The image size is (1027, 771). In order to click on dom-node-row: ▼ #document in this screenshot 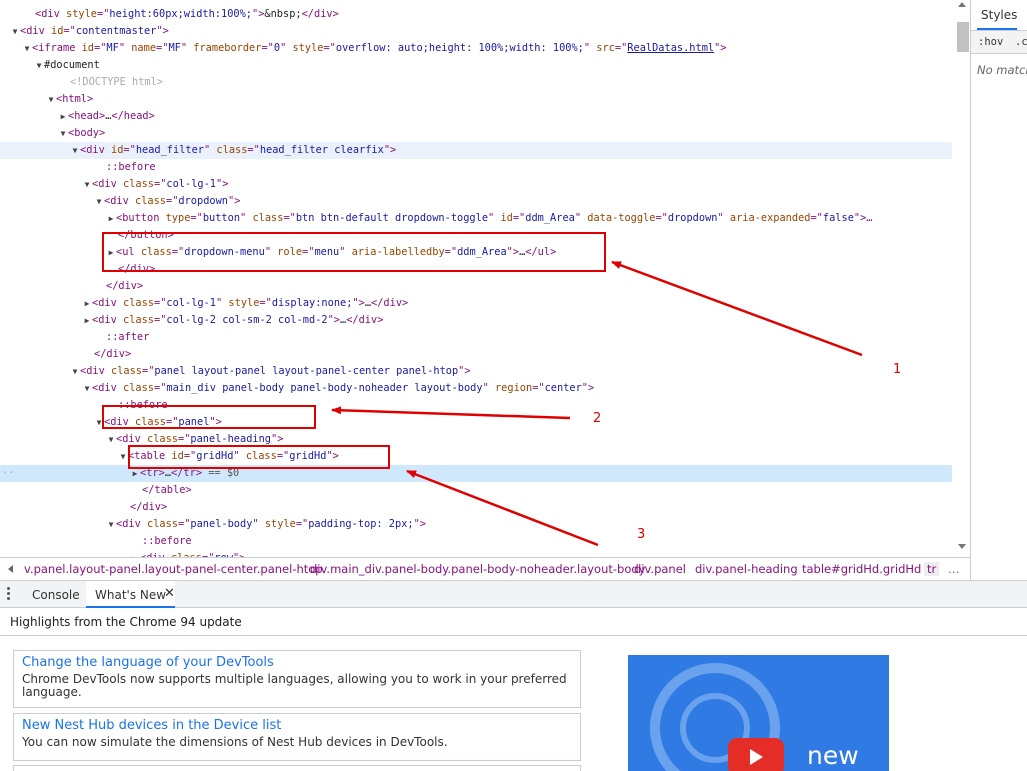, I will do `click(476, 65)`.